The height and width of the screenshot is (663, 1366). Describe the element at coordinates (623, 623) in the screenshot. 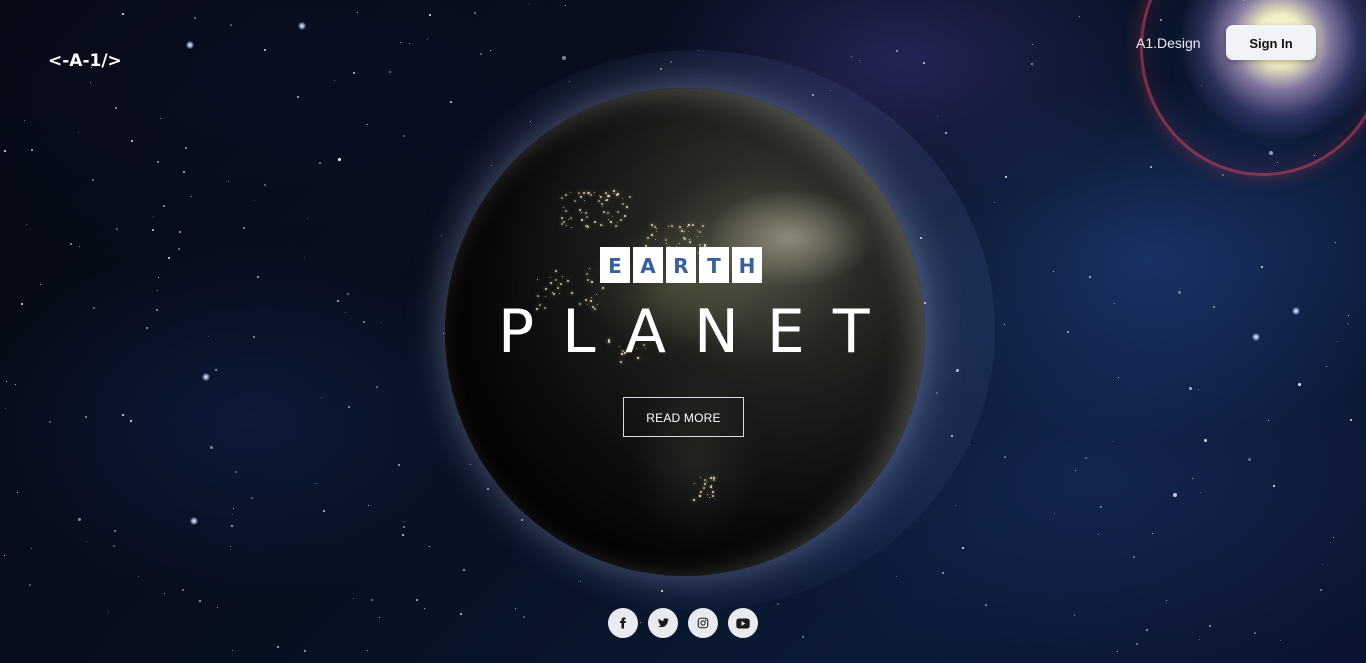

I see `facebook-link` at that location.